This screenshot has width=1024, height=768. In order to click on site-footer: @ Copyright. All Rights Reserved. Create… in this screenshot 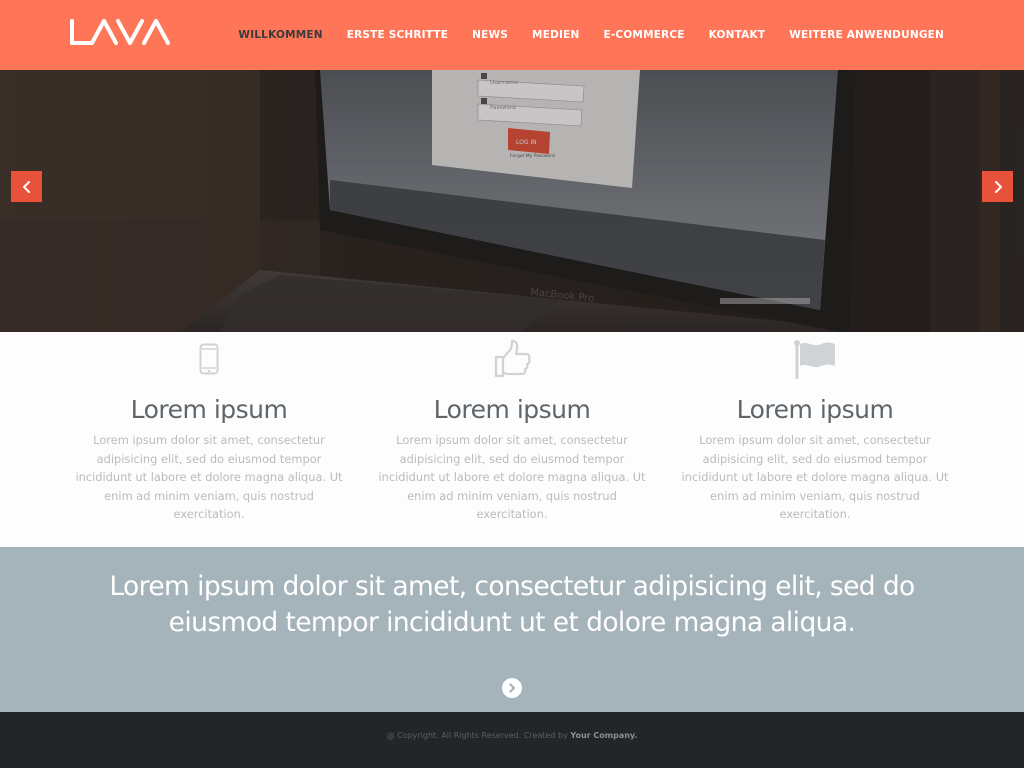, I will do `click(512, 740)`.